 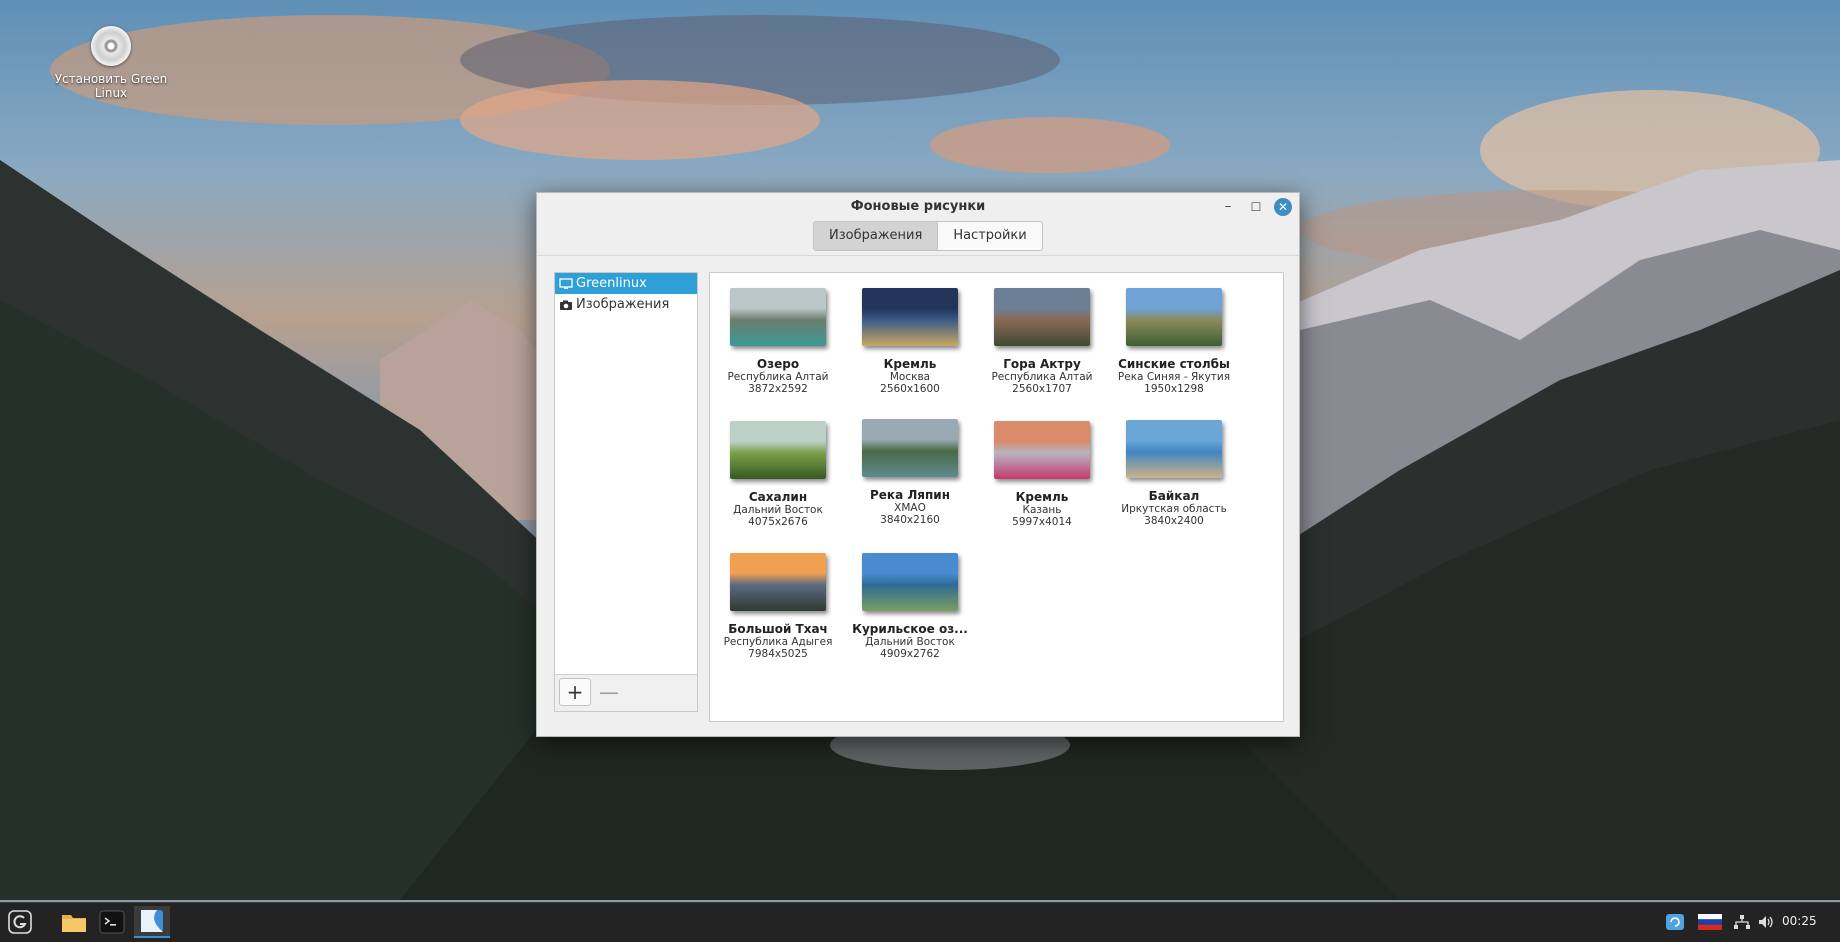 What do you see at coordinates (611, 283) in the screenshot?
I see `sidebar-item-label: Greenlinux` at bounding box center [611, 283].